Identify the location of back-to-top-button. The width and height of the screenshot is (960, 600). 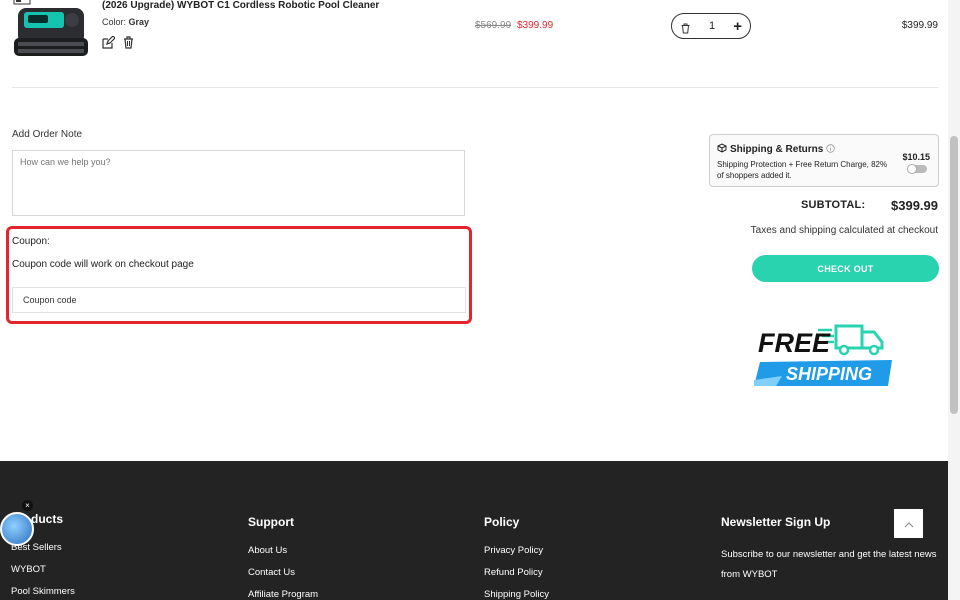
(908, 523).